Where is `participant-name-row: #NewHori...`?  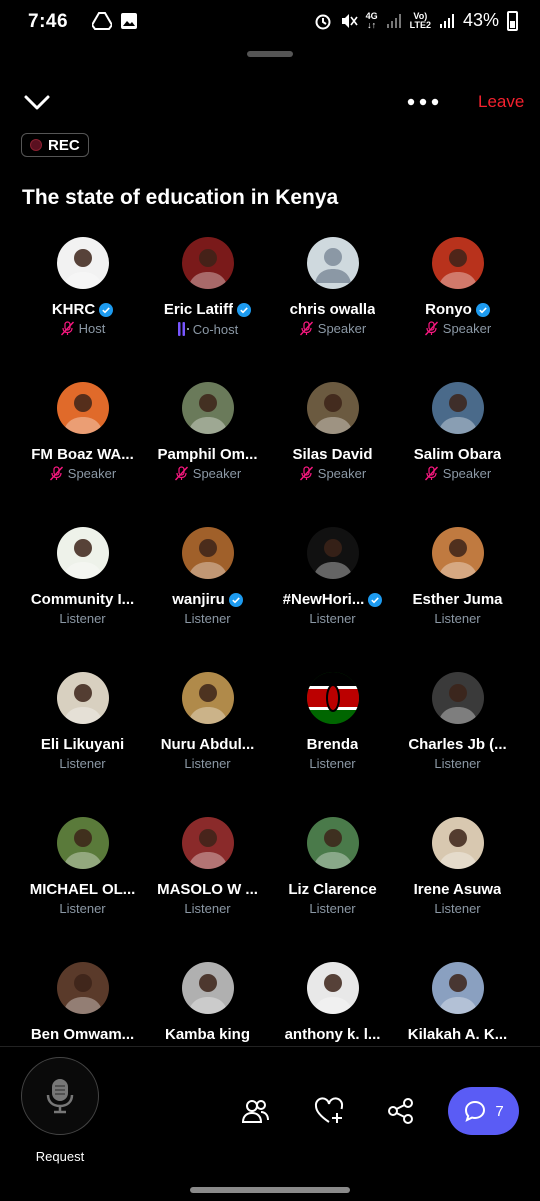
participant-name-row: #NewHori... is located at coordinates (332, 599).